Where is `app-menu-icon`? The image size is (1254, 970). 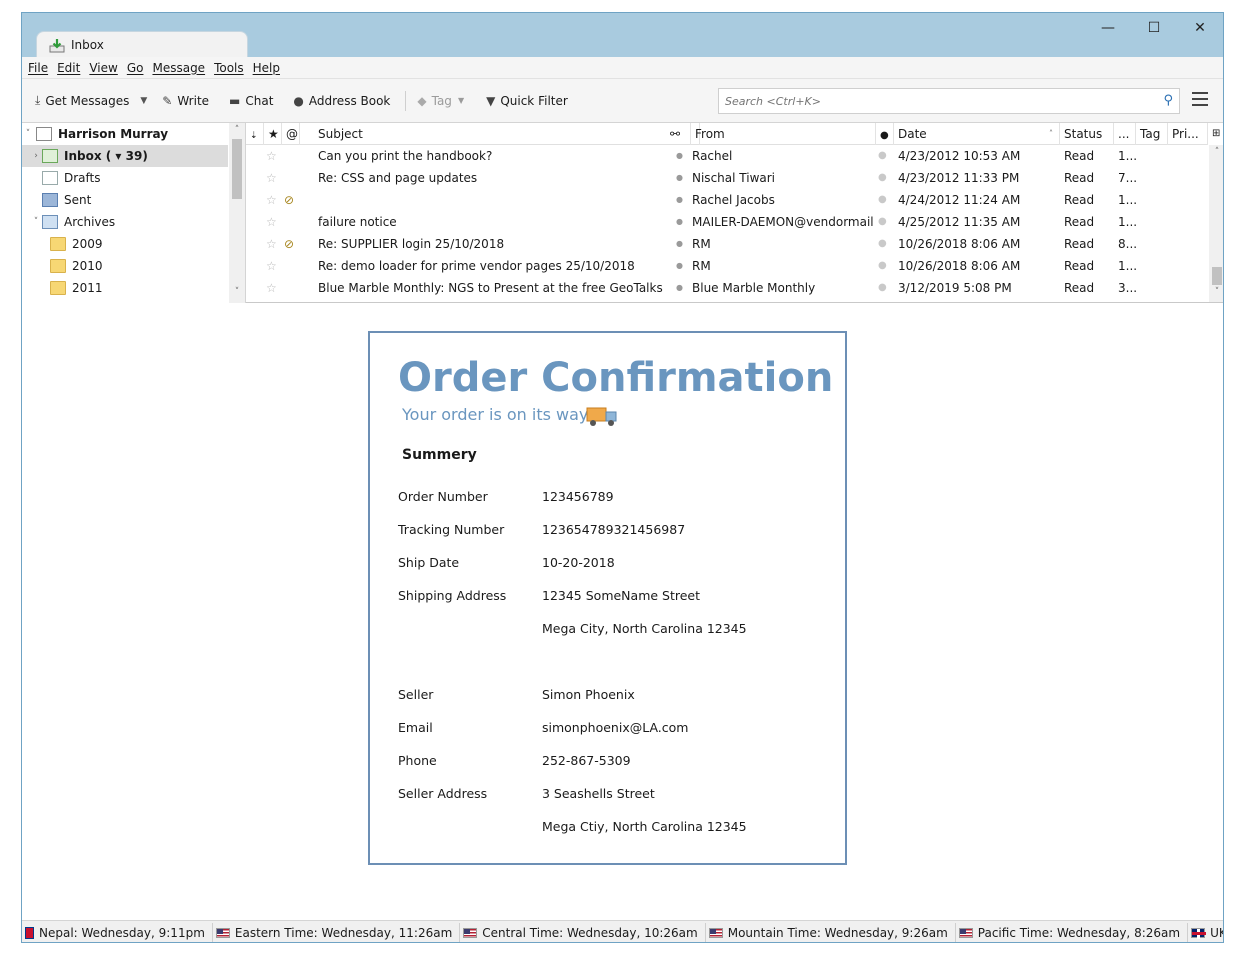 app-menu-icon is located at coordinates (1200, 100).